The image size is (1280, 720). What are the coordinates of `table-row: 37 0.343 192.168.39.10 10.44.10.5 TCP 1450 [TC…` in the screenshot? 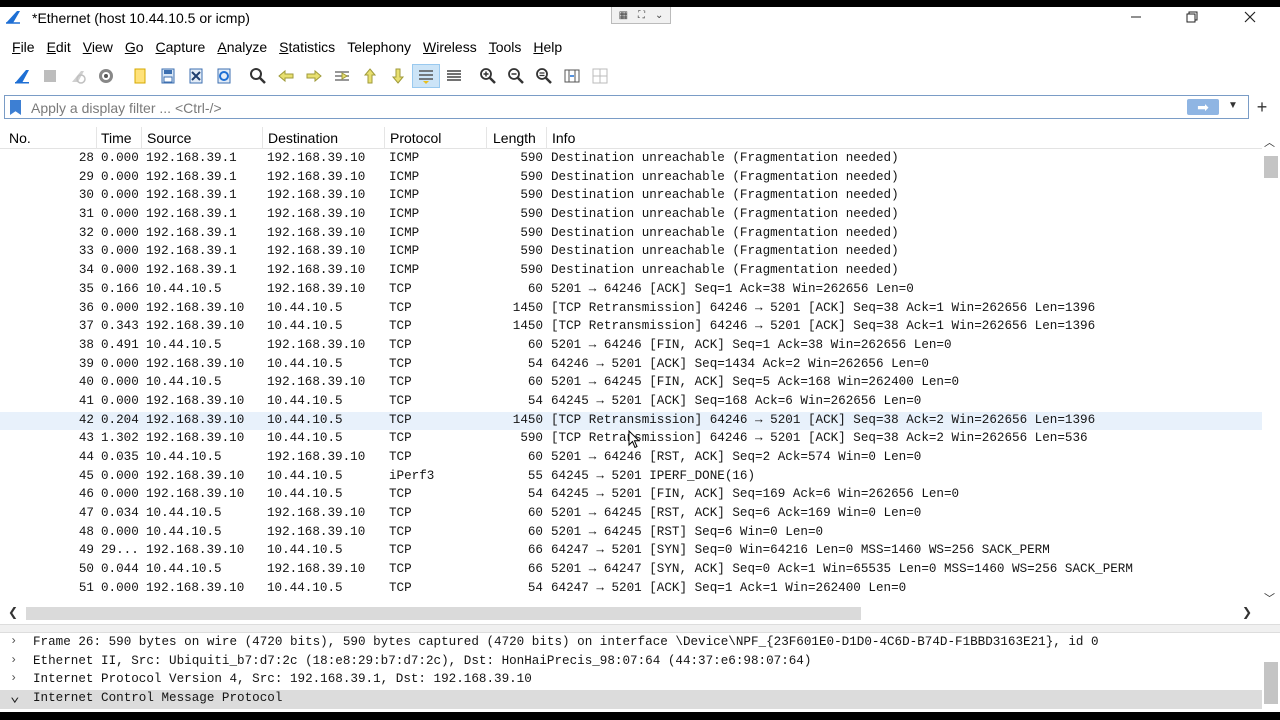 It's located at (631, 327).